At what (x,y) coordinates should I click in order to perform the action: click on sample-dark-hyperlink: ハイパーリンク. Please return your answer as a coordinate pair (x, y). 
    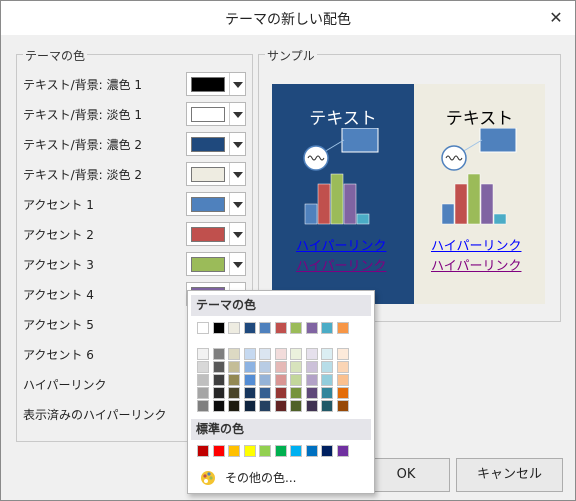
    Looking at the image, I should click on (341, 244).